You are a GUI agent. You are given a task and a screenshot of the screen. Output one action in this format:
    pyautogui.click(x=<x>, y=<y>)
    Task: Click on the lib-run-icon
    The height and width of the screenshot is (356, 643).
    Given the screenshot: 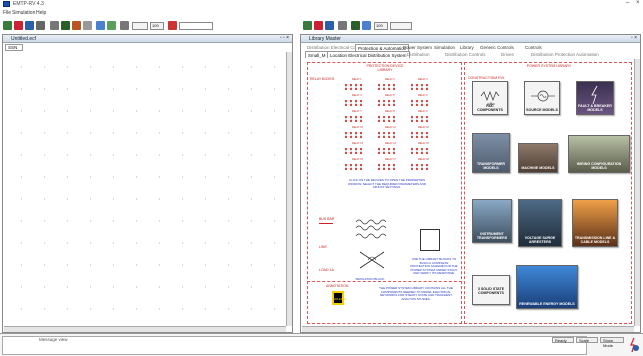 What is the action you would take?
    pyautogui.click(x=366, y=25)
    